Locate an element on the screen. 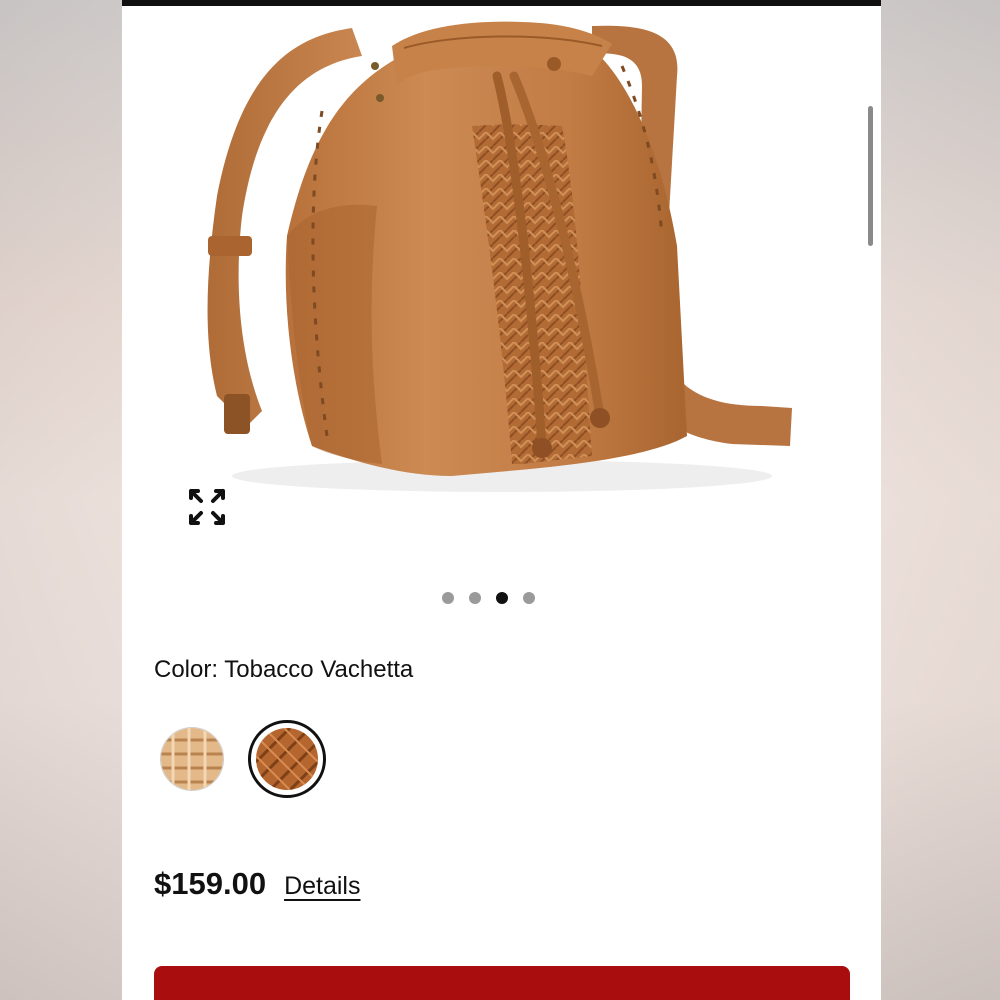 This screenshot has height=1000, width=1000. background-left is located at coordinates (61, 500).